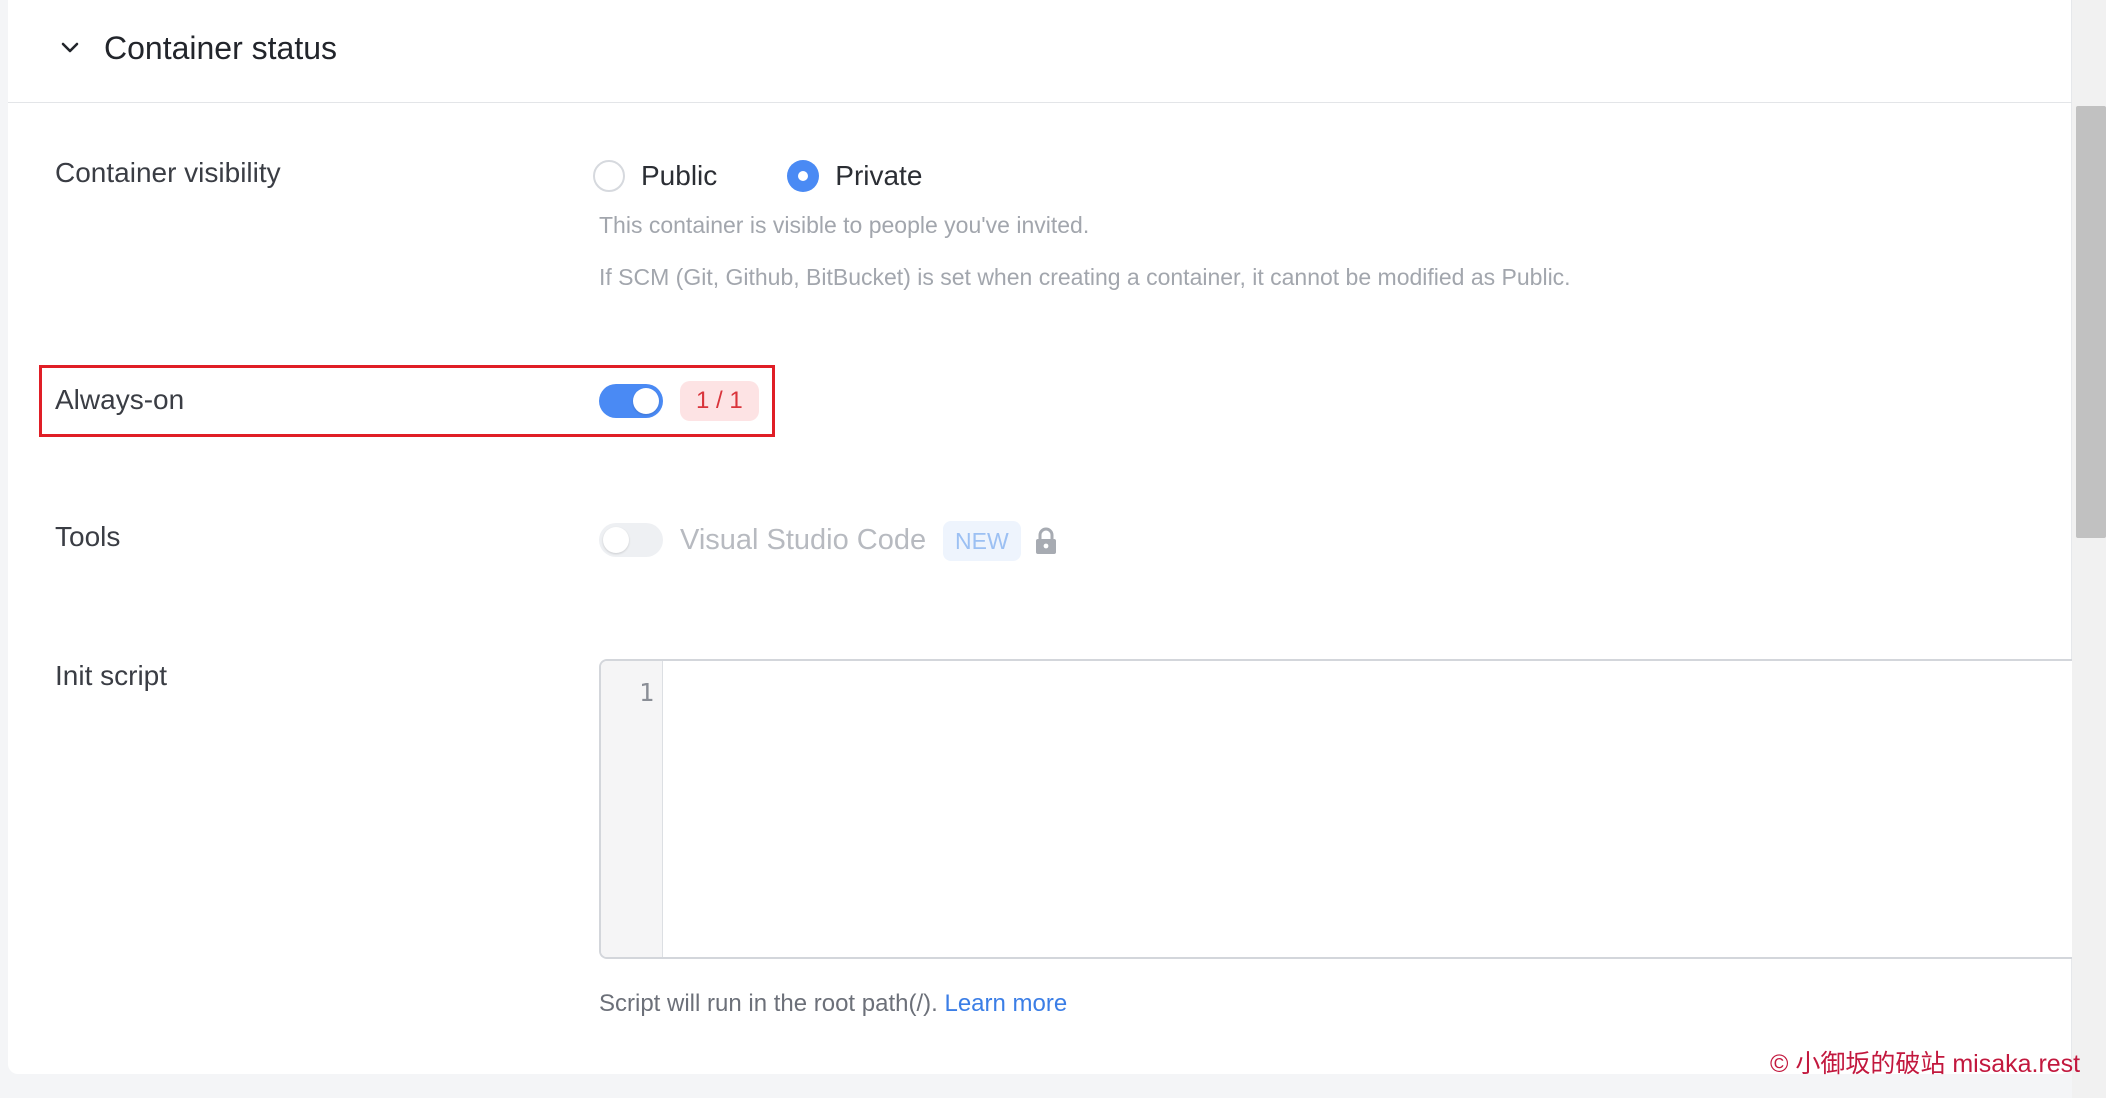 The height and width of the screenshot is (1098, 2106). What do you see at coordinates (88, 536) in the screenshot?
I see `tools-label: Tools` at bounding box center [88, 536].